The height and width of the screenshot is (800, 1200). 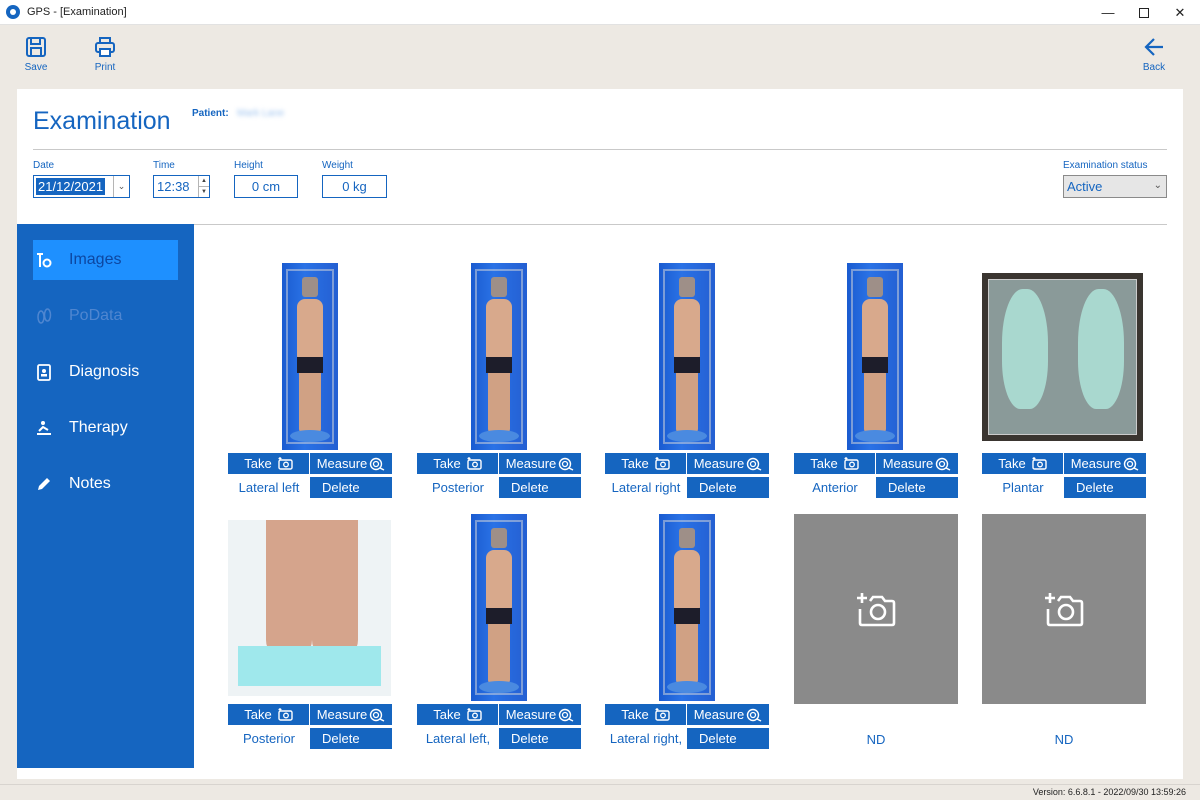 I want to click on save-label: Save, so click(x=36, y=67).